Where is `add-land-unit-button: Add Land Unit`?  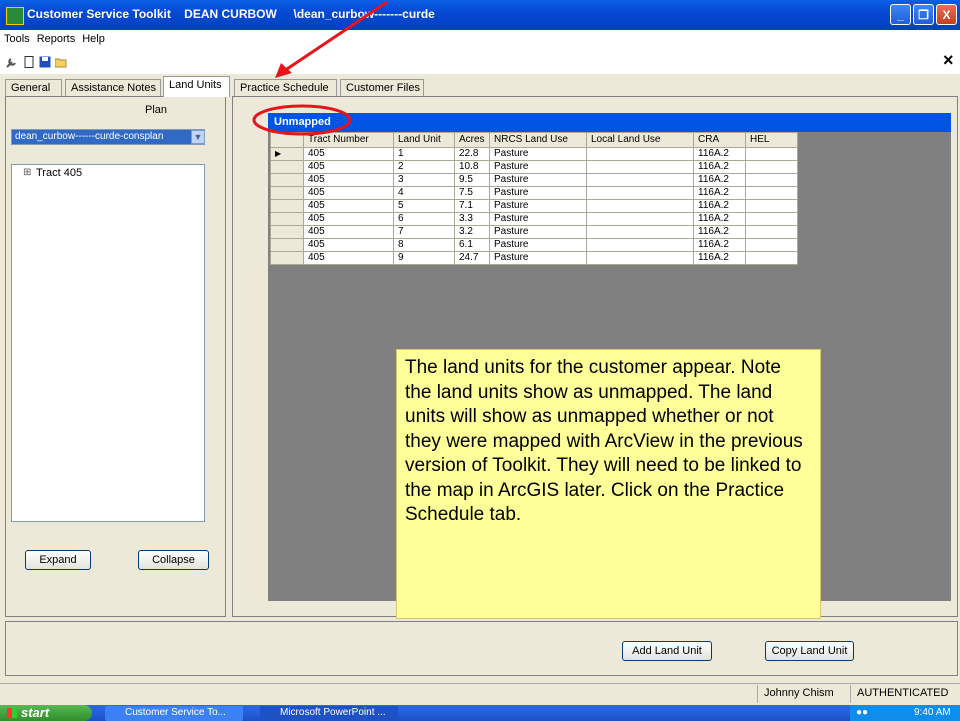
add-land-unit-button: Add Land Unit is located at coordinates (667, 651).